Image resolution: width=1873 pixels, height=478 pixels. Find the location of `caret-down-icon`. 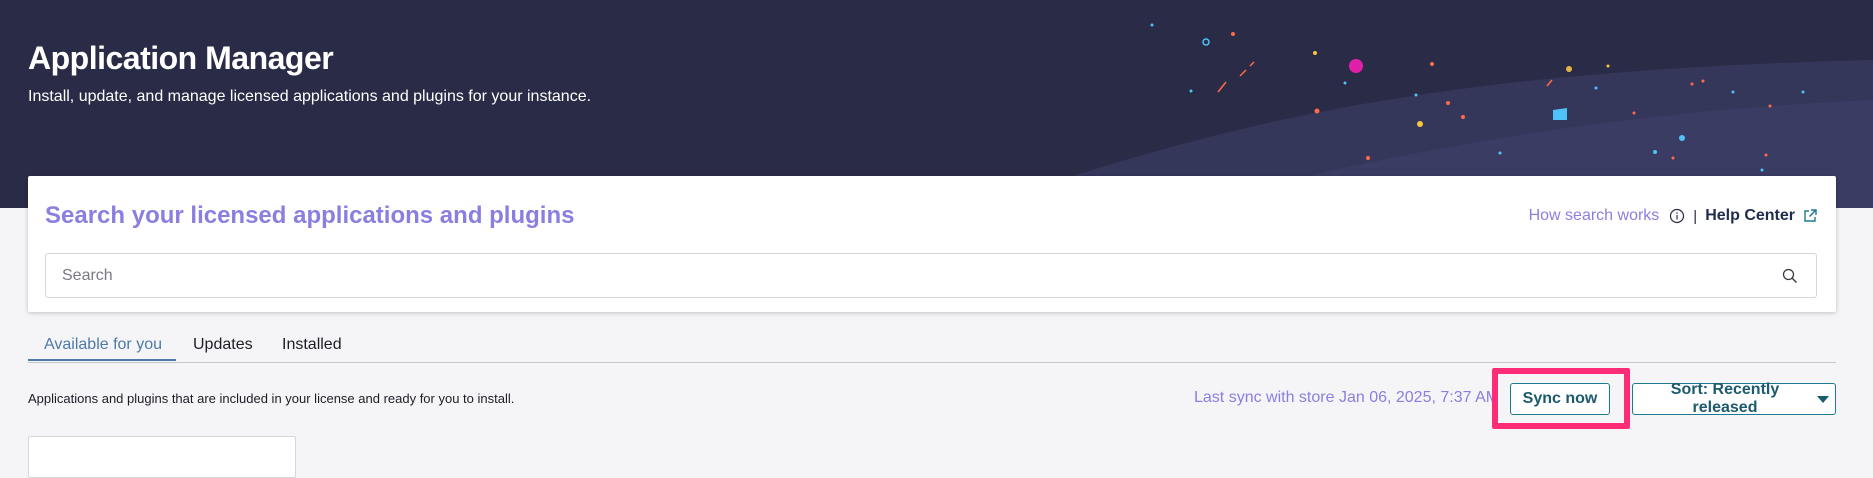

caret-down-icon is located at coordinates (1823, 399).